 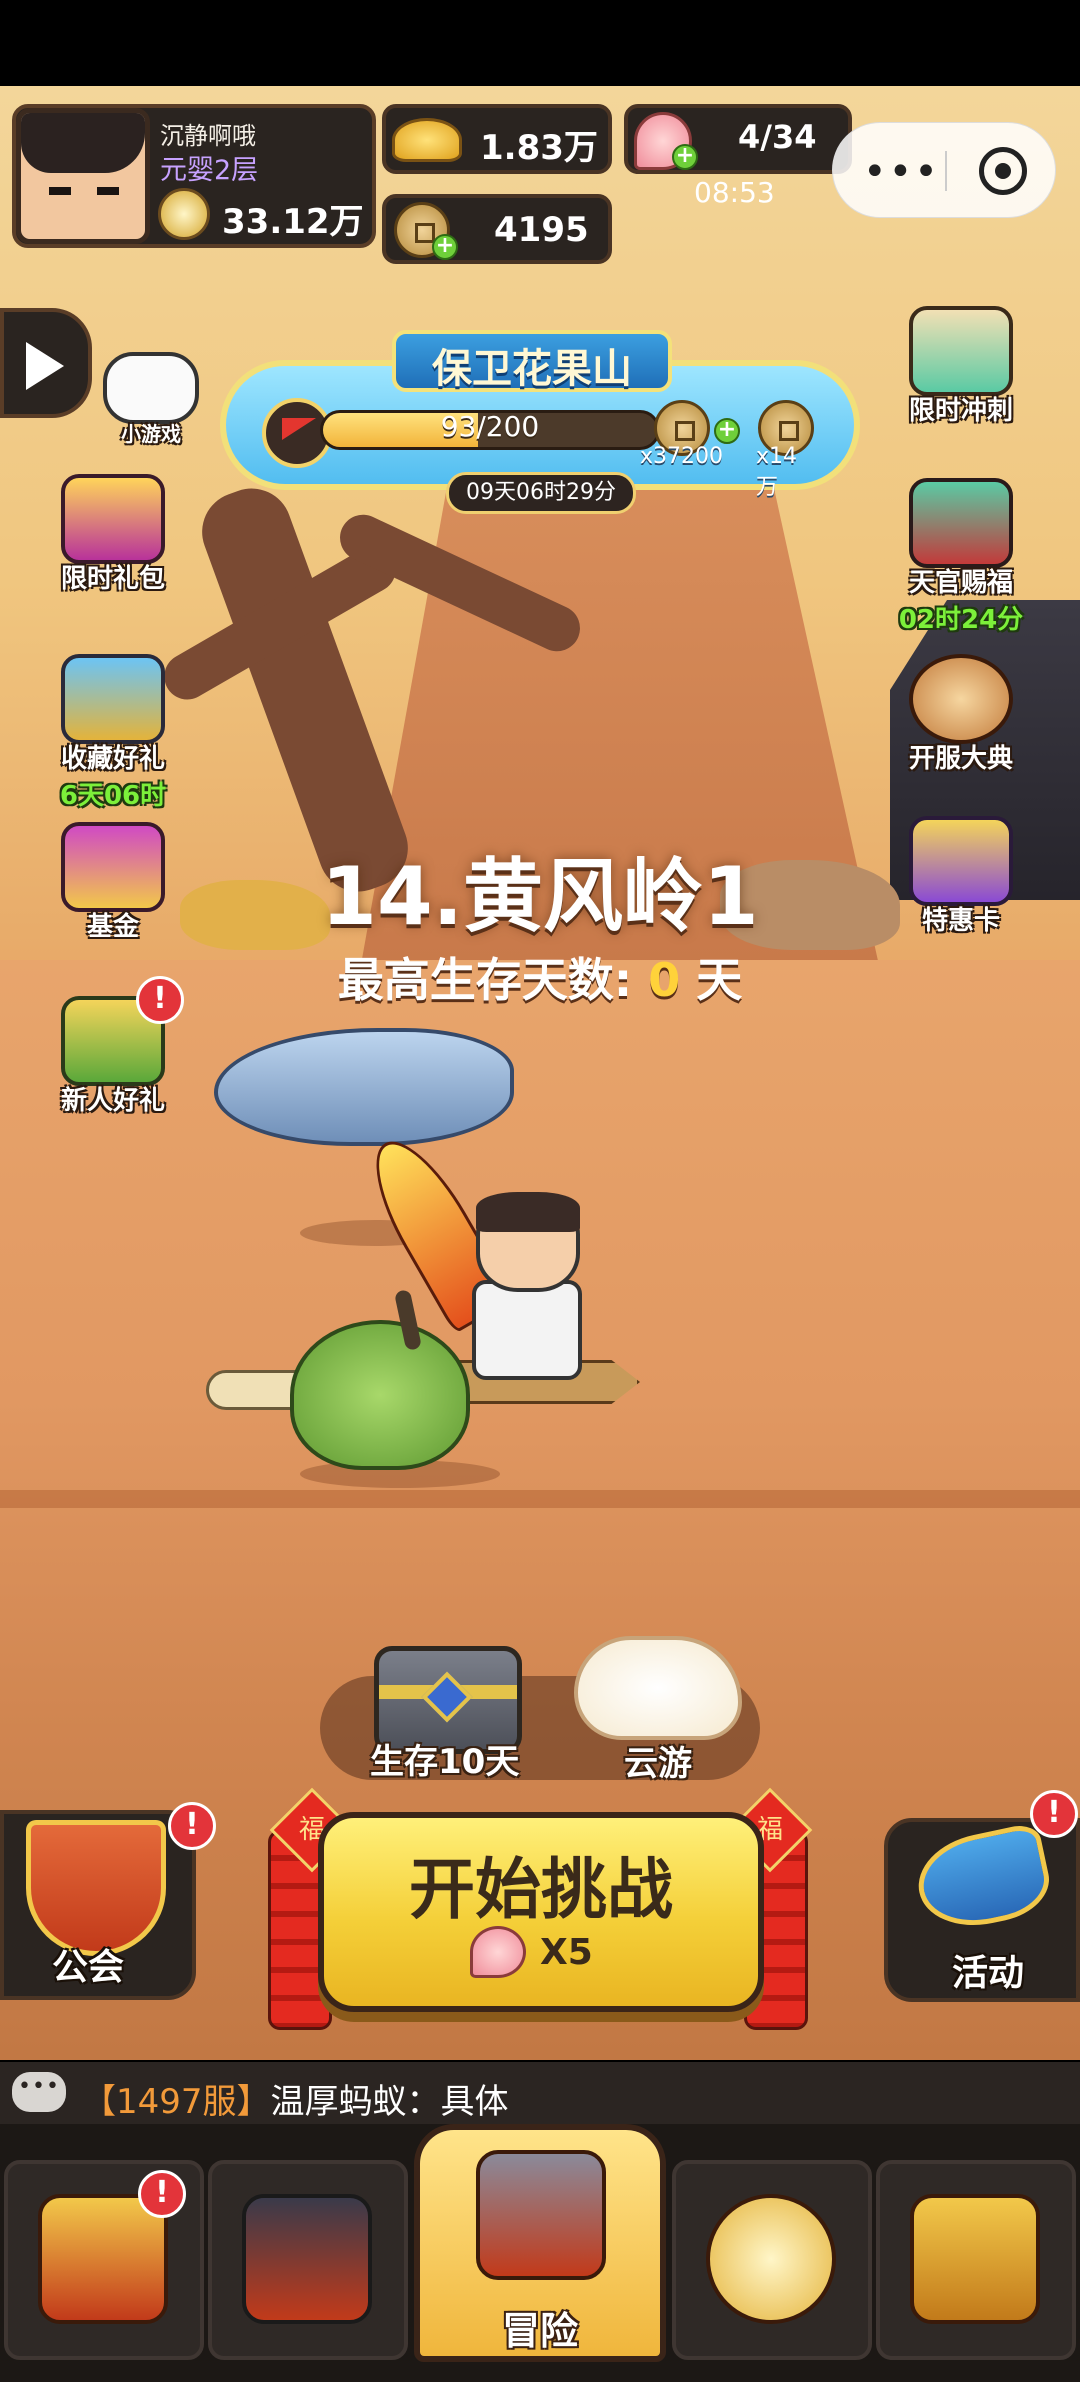 I want to click on peach-resource: + 4/34, so click(x=738, y=139).